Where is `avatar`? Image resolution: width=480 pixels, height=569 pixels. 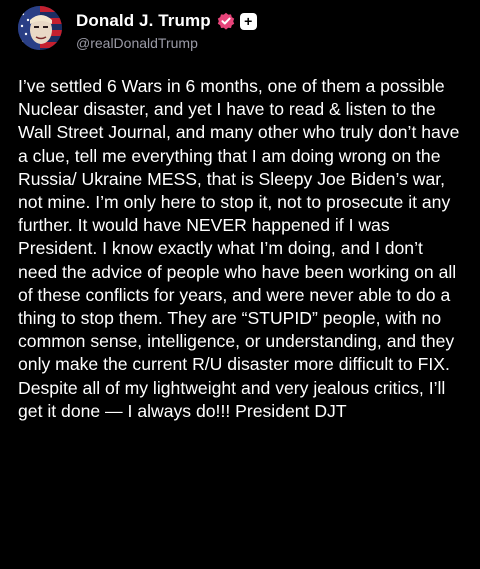 avatar is located at coordinates (40, 28).